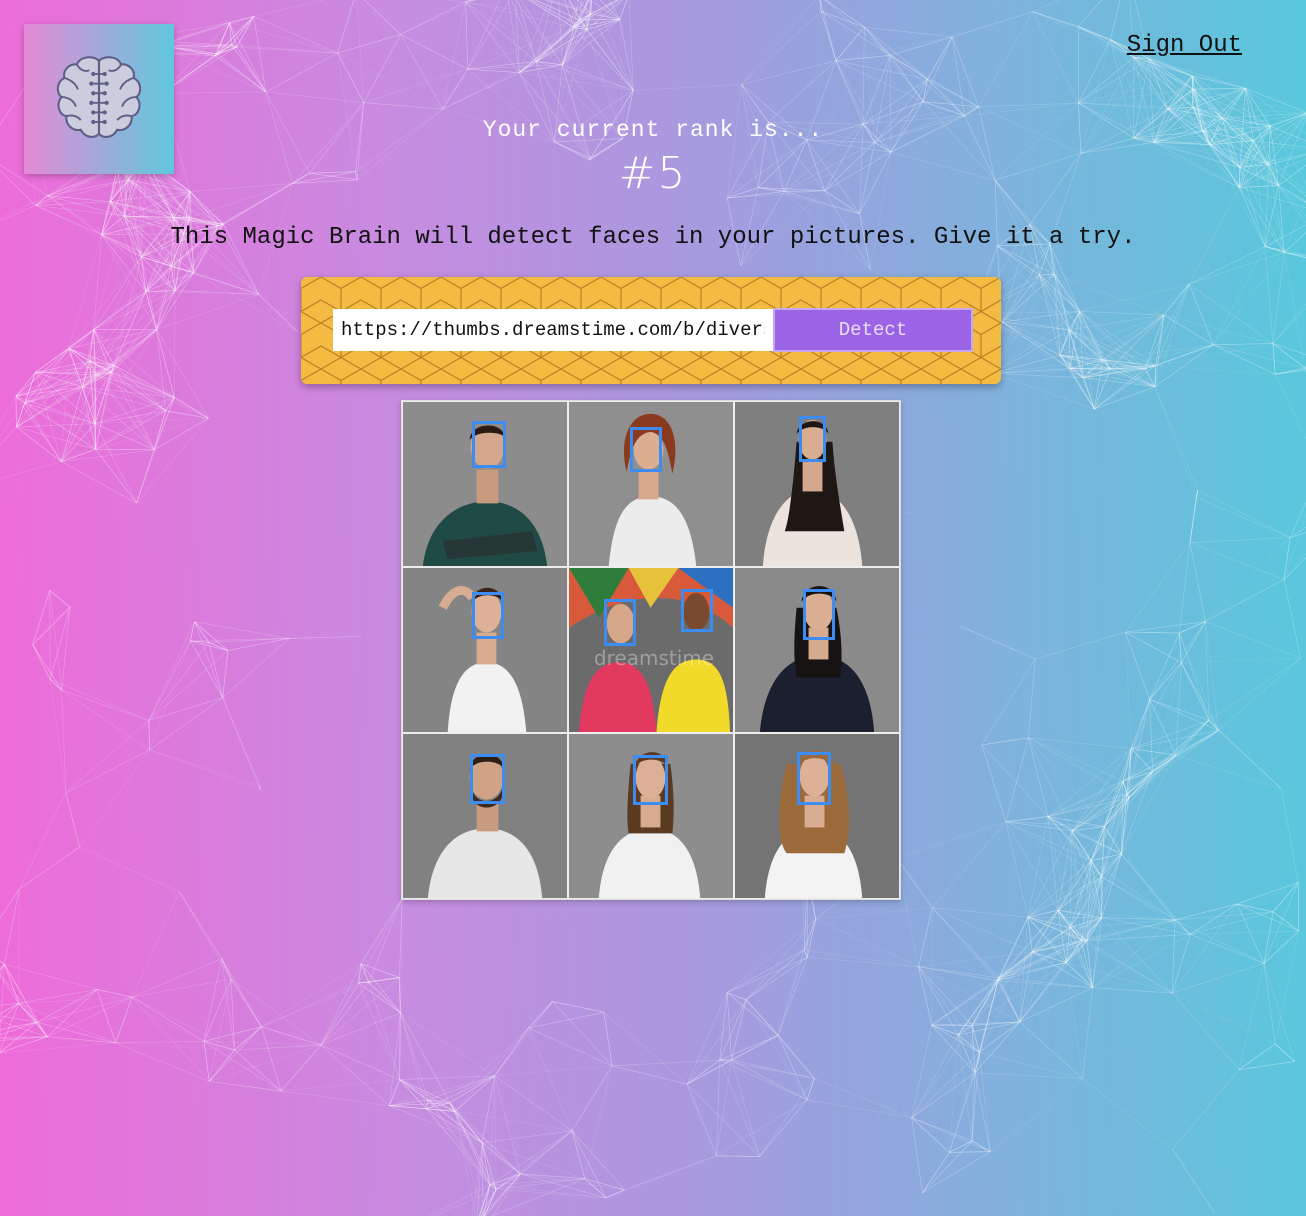  I want to click on photo-tile: dreamstime, so click(651, 650).